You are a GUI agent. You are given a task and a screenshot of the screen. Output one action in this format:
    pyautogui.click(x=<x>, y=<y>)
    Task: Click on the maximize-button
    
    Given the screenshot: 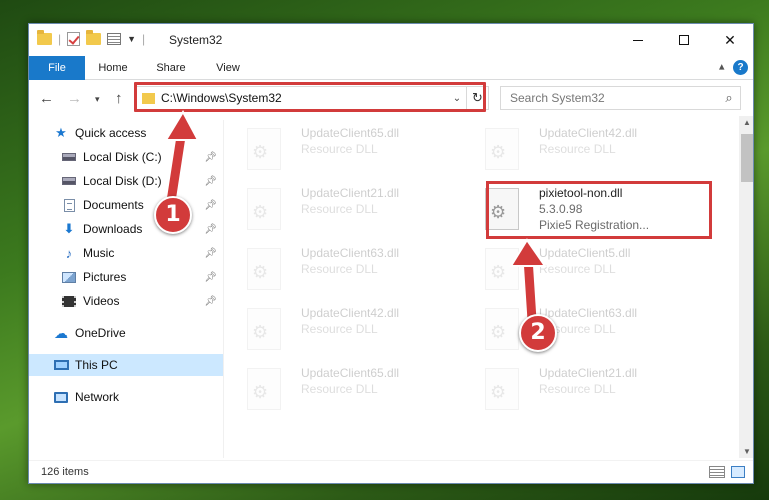 What is the action you would take?
    pyautogui.click(x=684, y=40)
    